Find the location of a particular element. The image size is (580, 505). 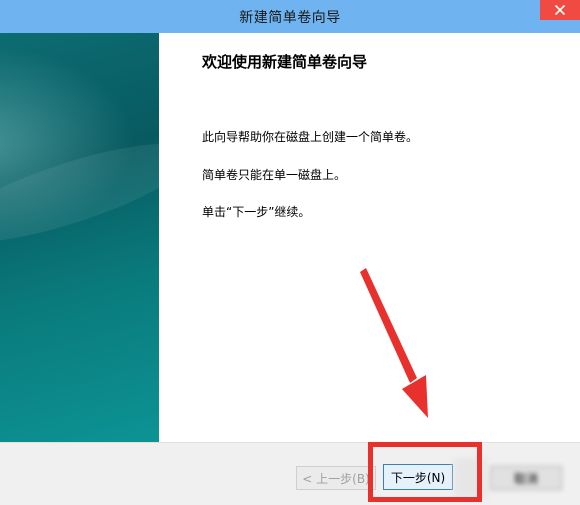

arrow-icon is located at coordinates (394, 343).